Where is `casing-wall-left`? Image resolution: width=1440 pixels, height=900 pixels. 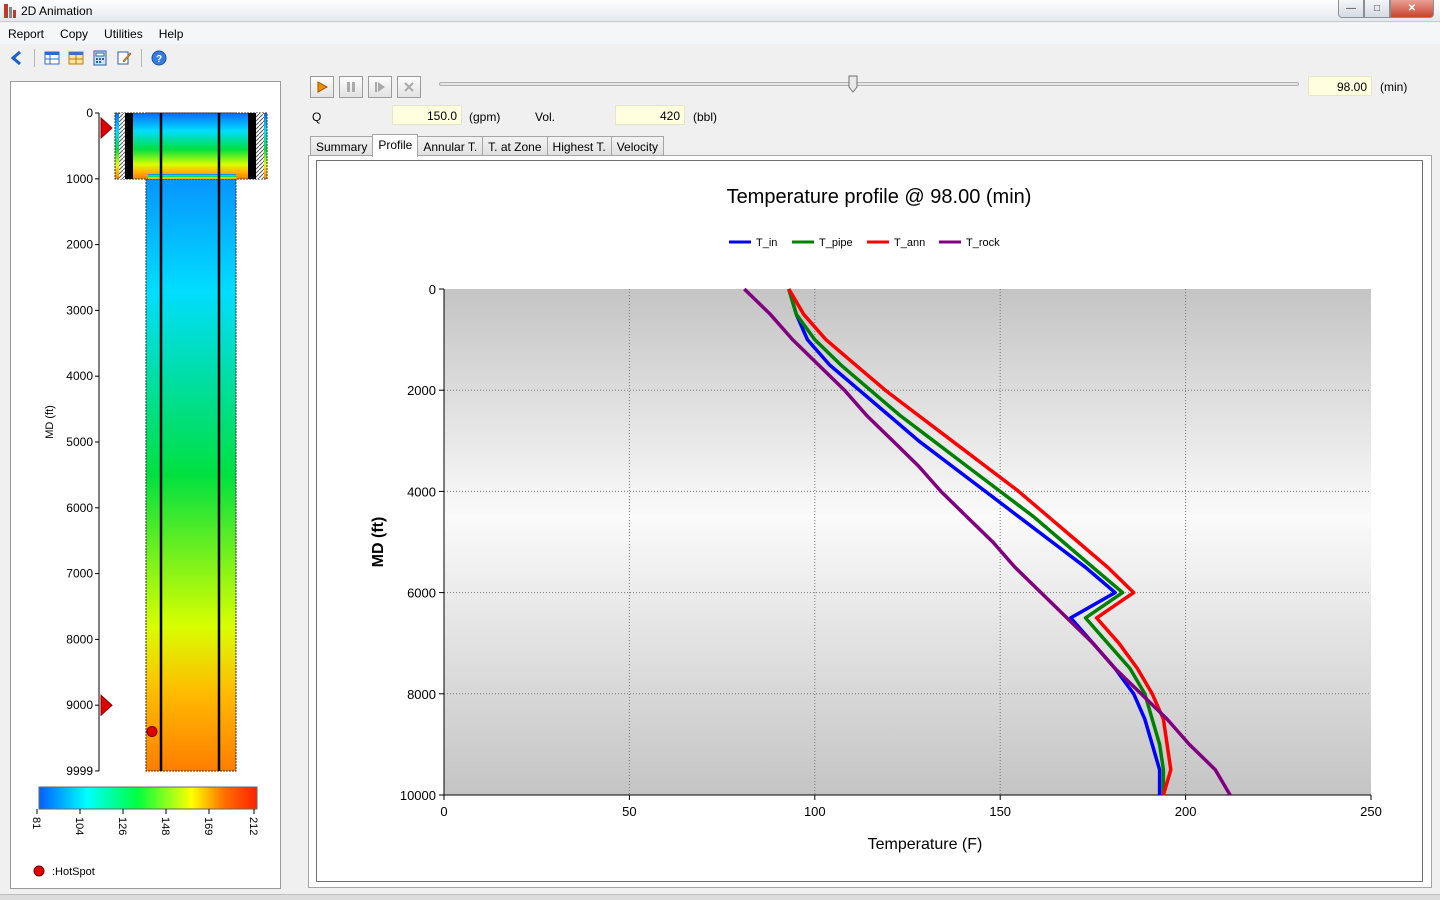
casing-wall-left is located at coordinates (129, 146).